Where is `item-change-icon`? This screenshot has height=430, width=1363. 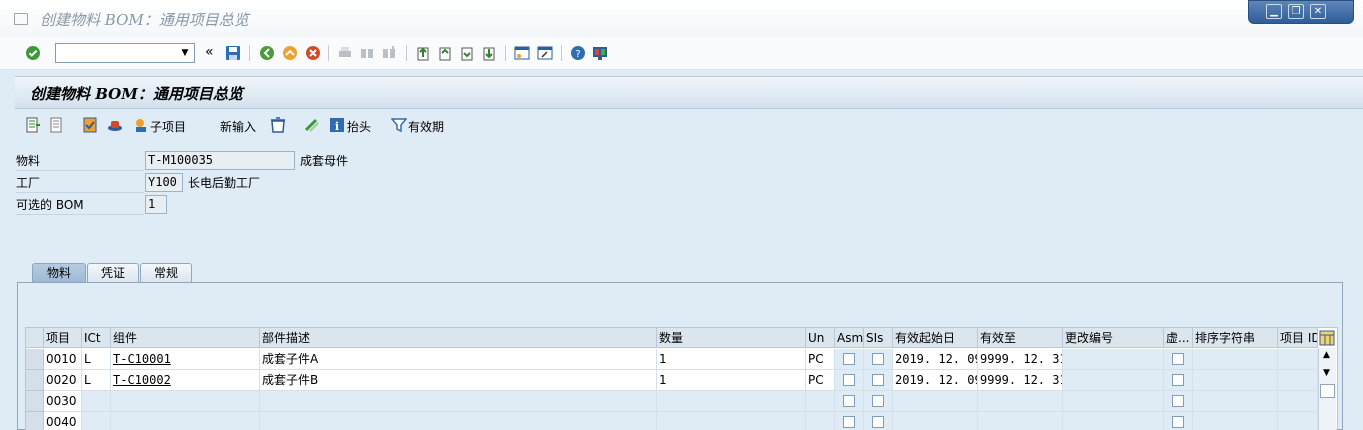 item-change-icon is located at coordinates (33, 125).